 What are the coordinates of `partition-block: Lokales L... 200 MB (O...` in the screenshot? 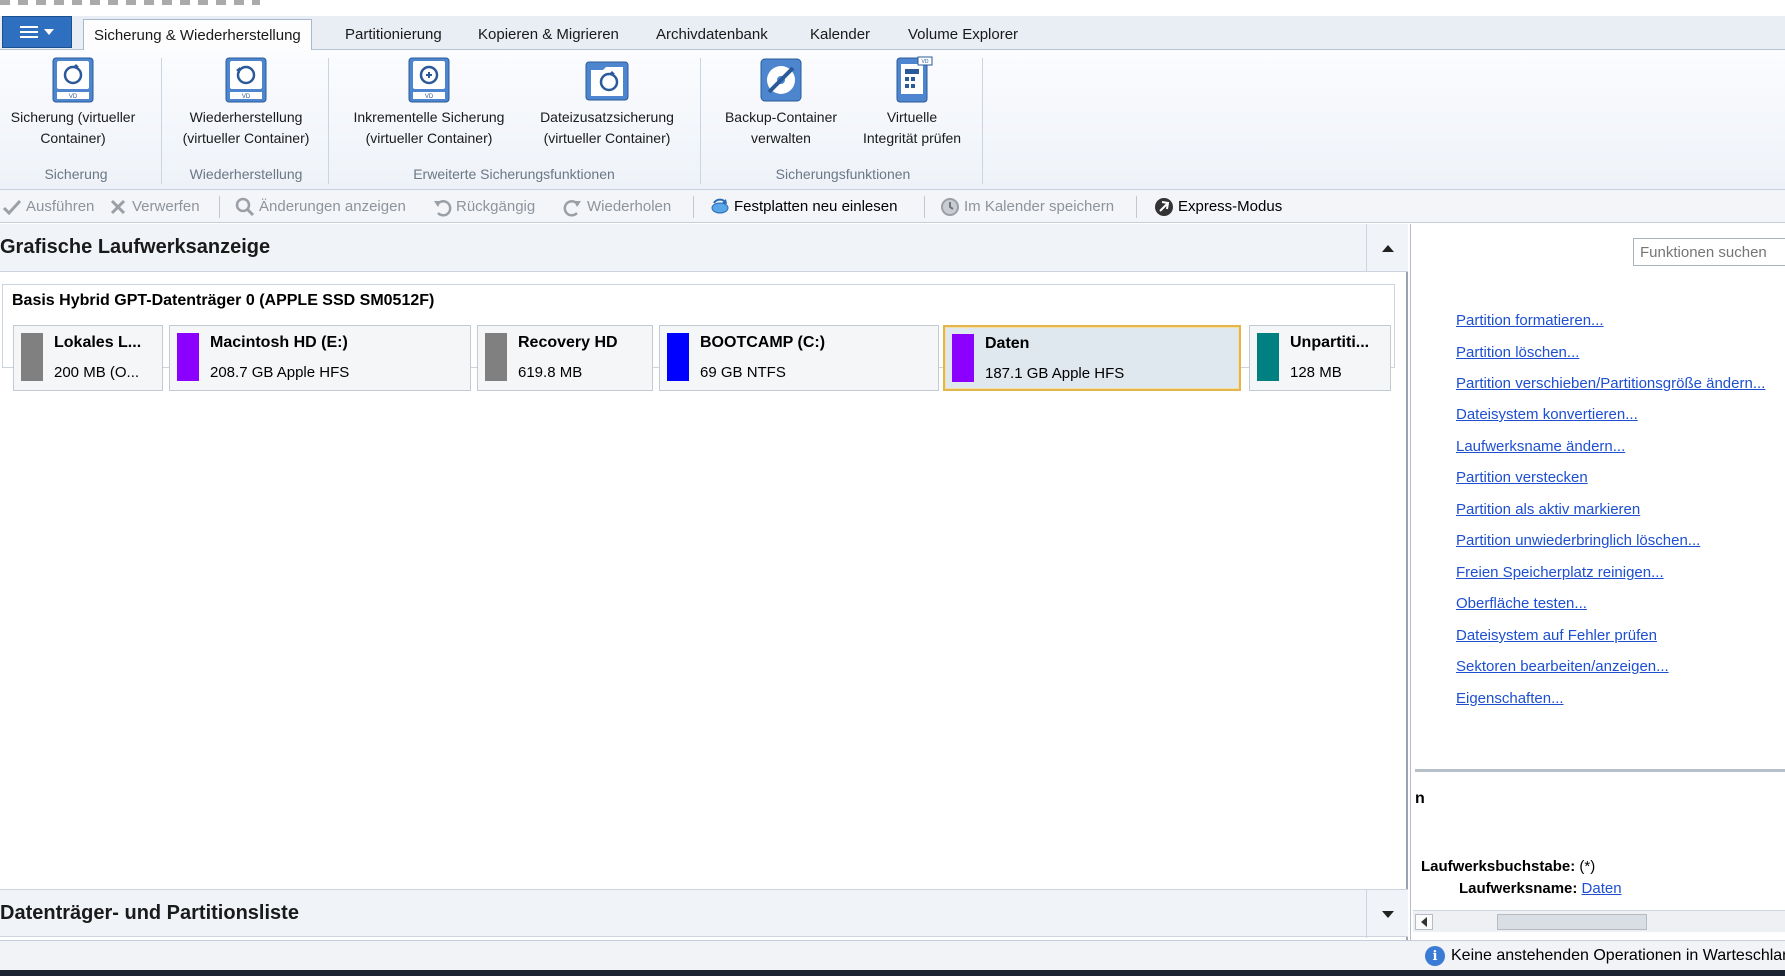 It's located at (88, 358).